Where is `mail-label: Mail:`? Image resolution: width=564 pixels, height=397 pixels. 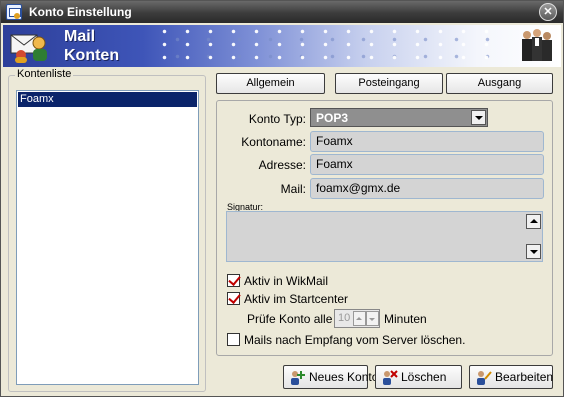
mail-label: Mail: is located at coordinates (293, 189).